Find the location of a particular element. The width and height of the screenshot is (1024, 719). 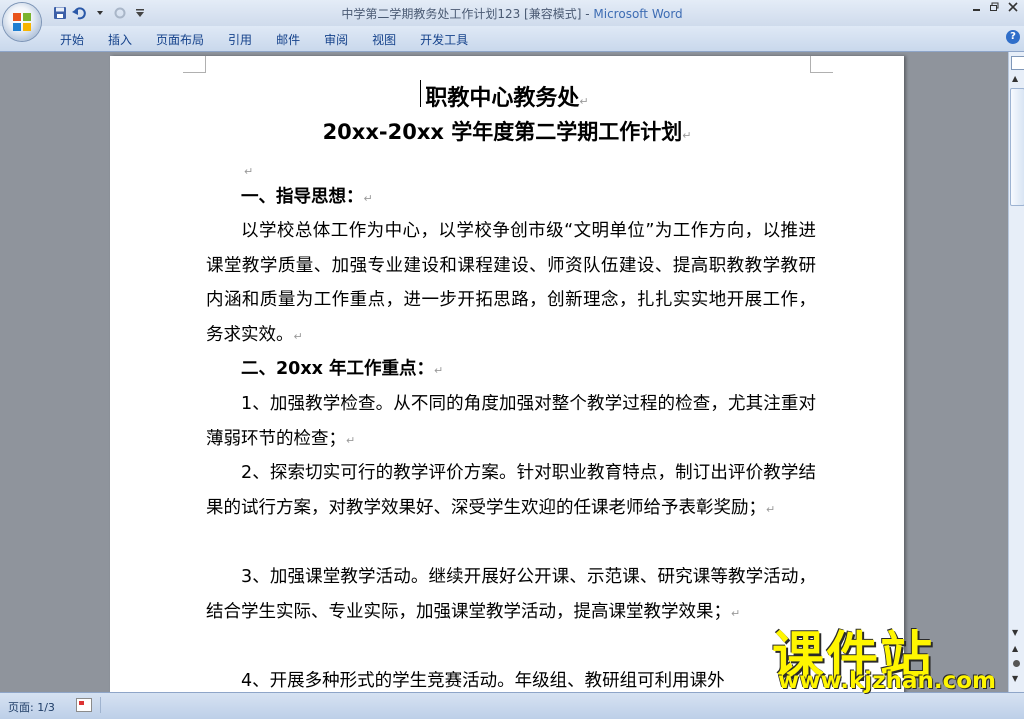

empty-paragraph: ↵ is located at coordinates (248, 169).